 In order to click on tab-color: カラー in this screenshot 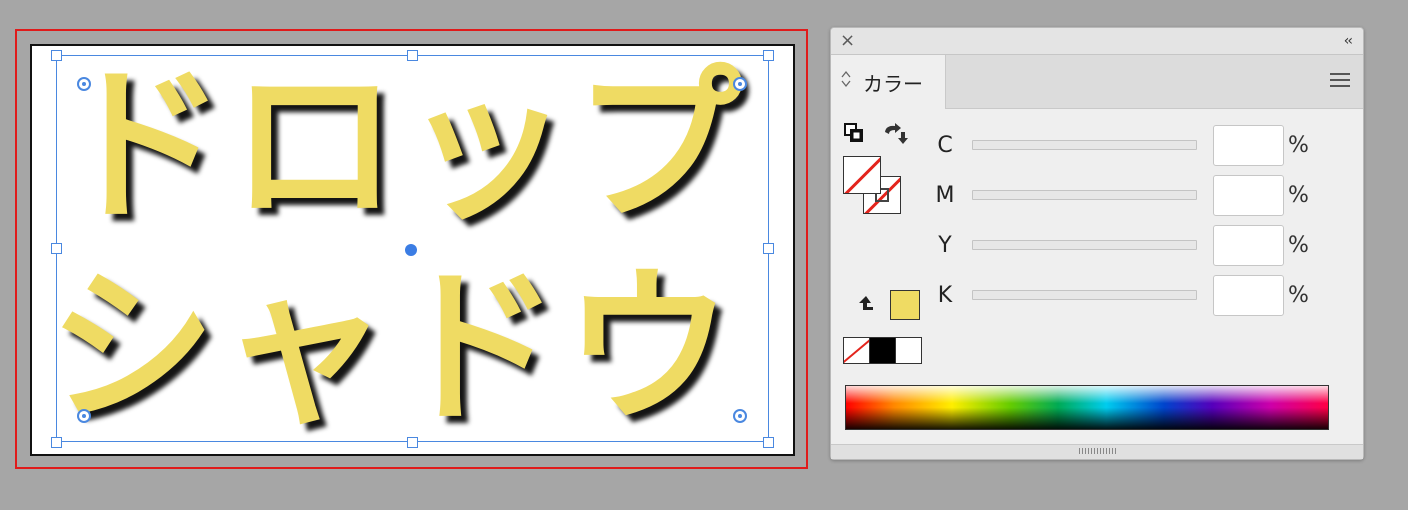, I will do `click(888, 82)`.